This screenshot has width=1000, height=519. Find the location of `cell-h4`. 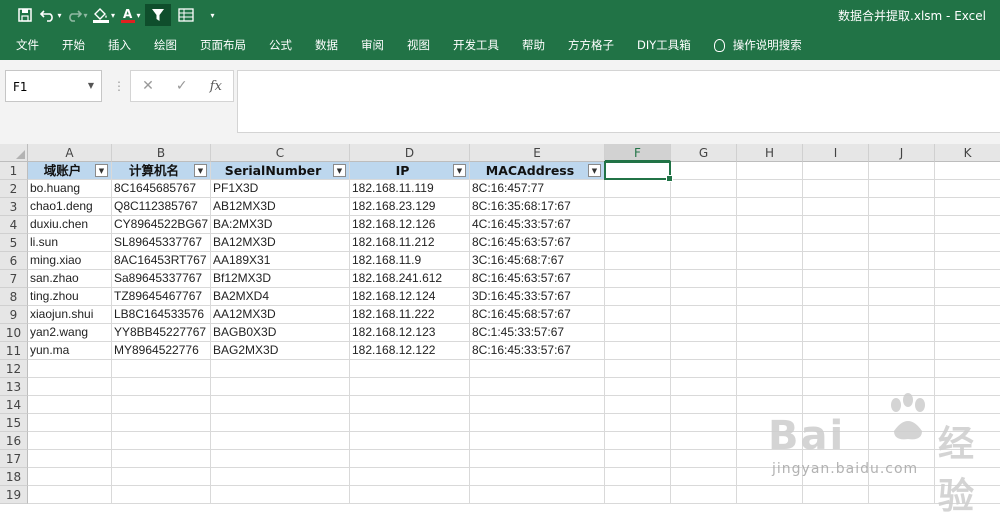

cell-h4 is located at coordinates (770, 225).